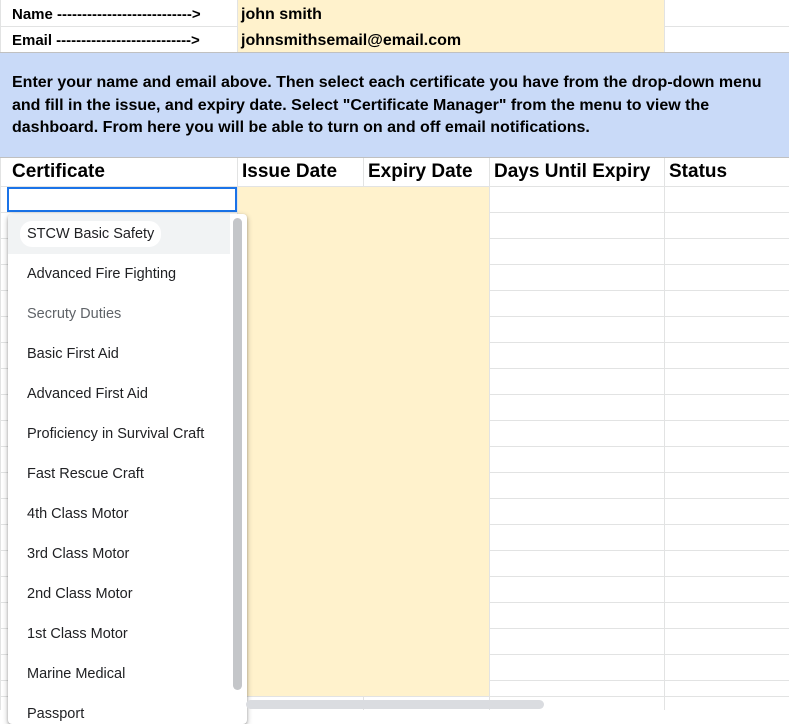 The height and width of the screenshot is (724, 789). Describe the element at coordinates (572, 171) in the screenshot. I see `header-days-until-expiry: Days Until Expiry` at that location.